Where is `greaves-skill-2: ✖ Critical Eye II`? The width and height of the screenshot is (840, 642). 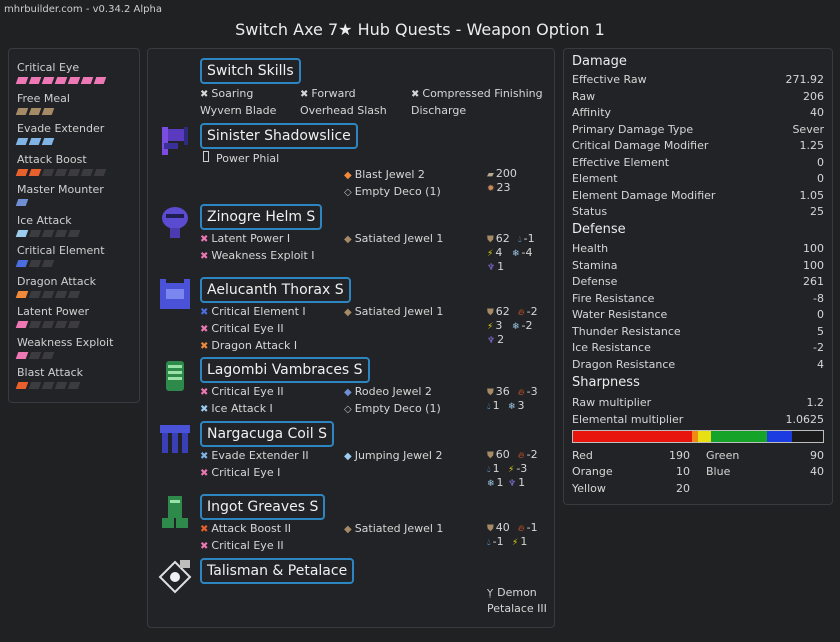 greaves-skill-2: ✖ Critical Eye II is located at coordinates (242, 545).